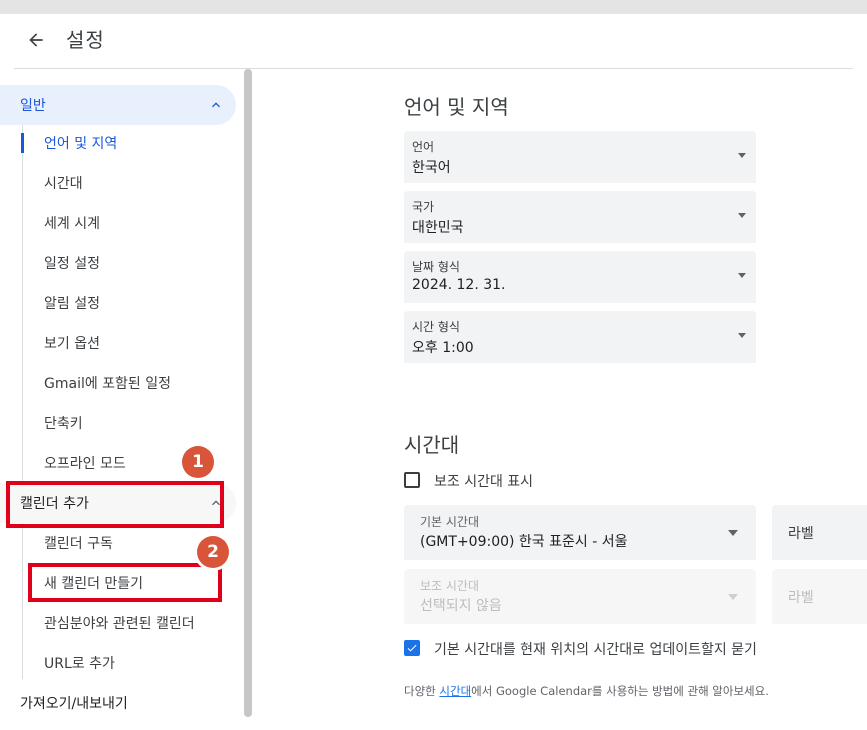 The image size is (867, 730). I want to click on sidebar-item-gmail-events: Gmail에 포함된 일정, so click(130, 383).